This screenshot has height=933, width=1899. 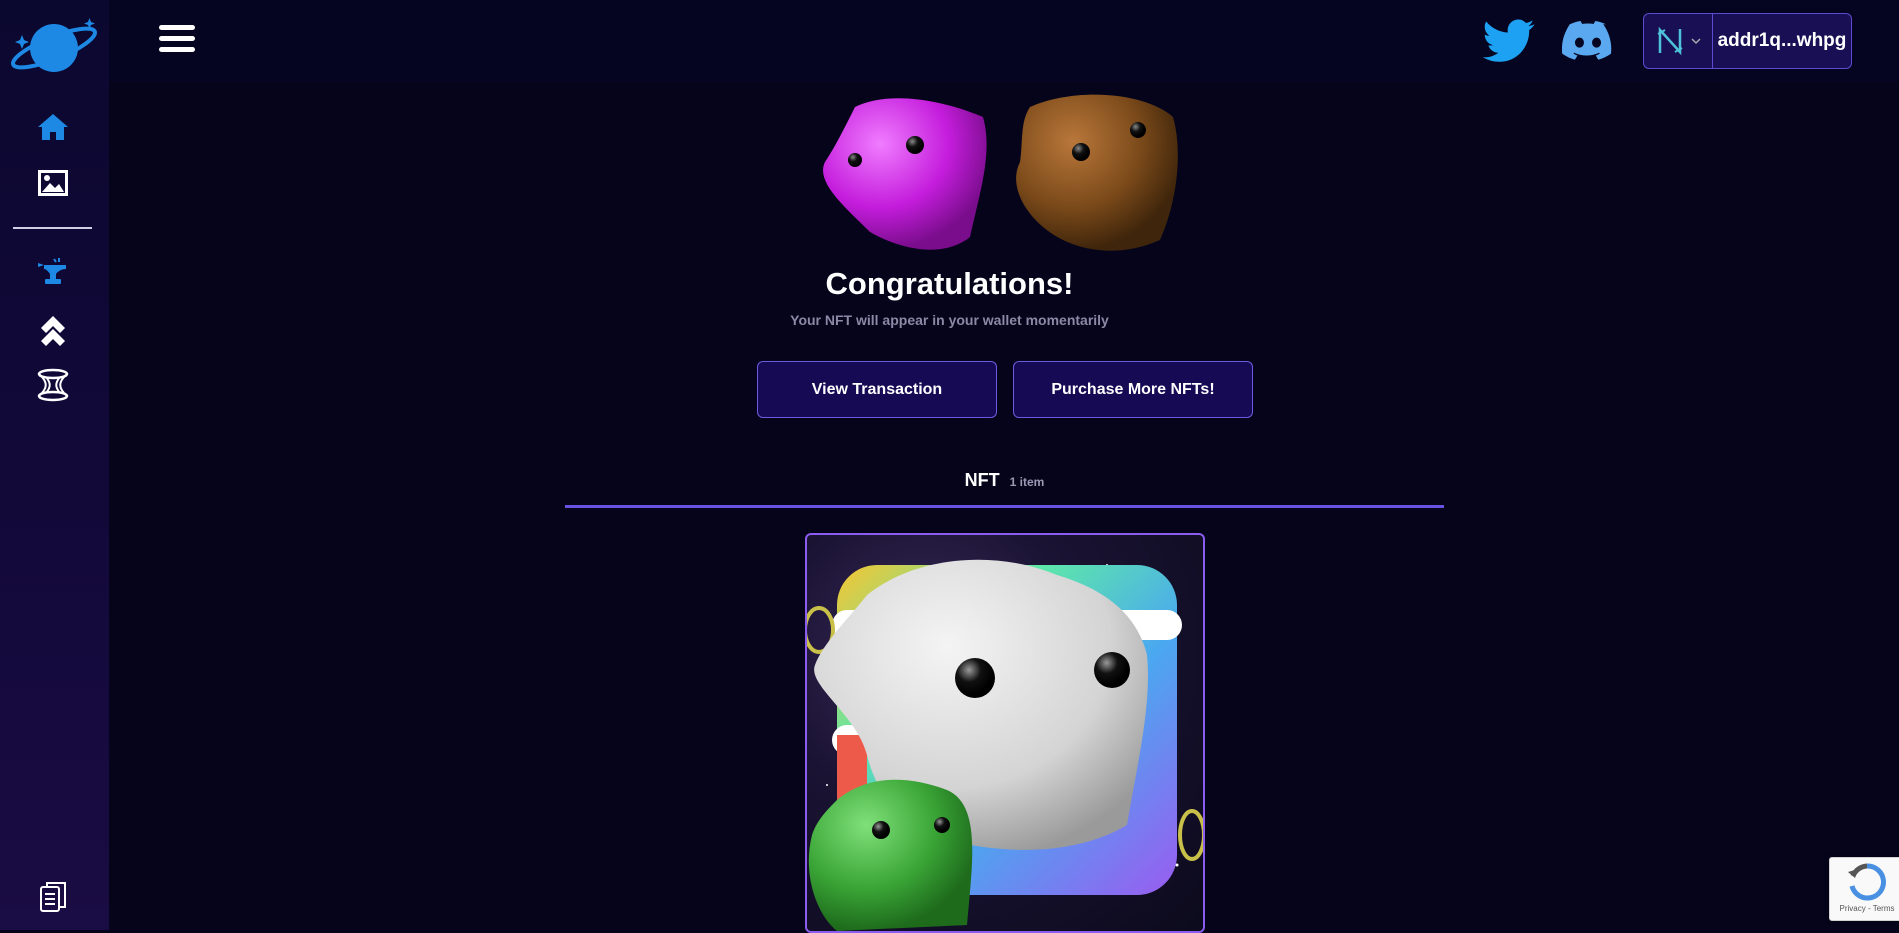 I want to click on twitter-icon, so click(x=1508, y=41).